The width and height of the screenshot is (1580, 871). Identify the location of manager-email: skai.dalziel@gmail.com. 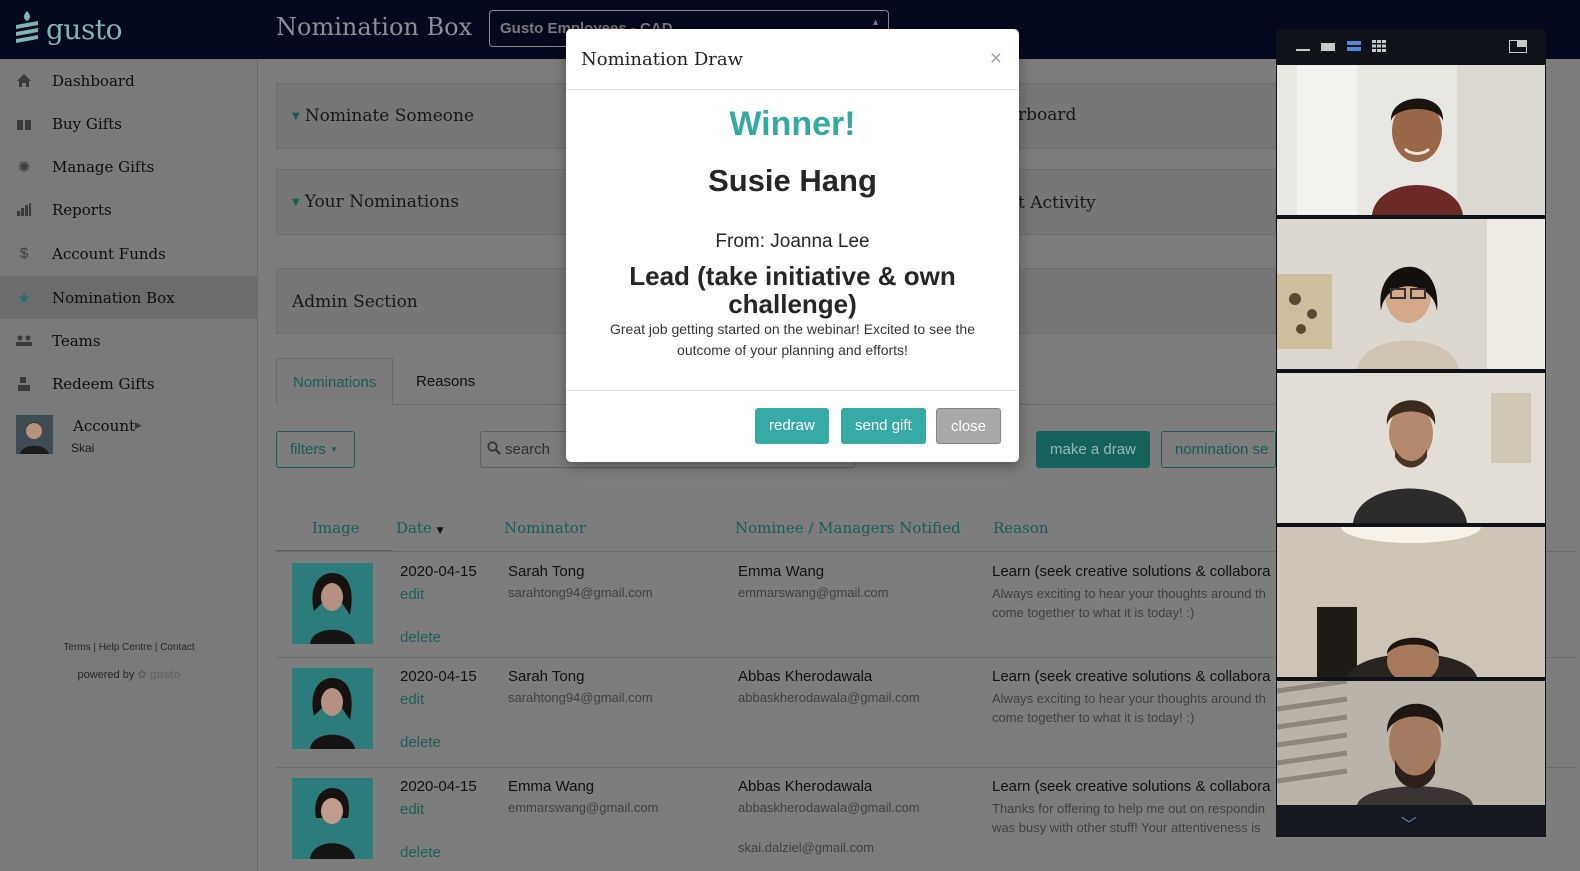
(806, 847).